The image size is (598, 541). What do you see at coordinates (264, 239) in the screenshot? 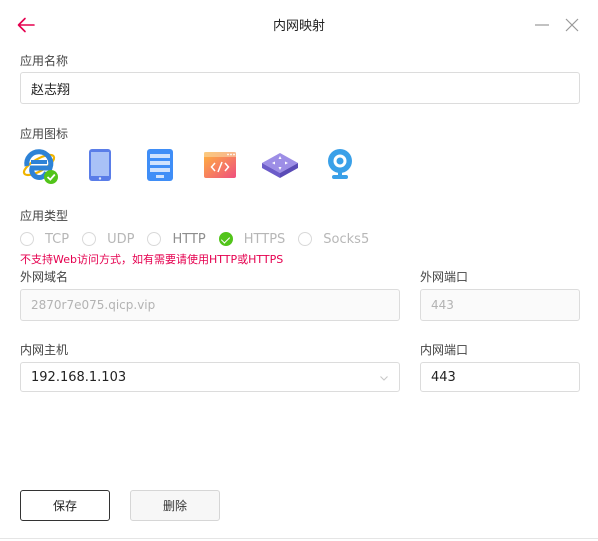
I see `radio-label-https: HTTPS` at bounding box center [264, 239].